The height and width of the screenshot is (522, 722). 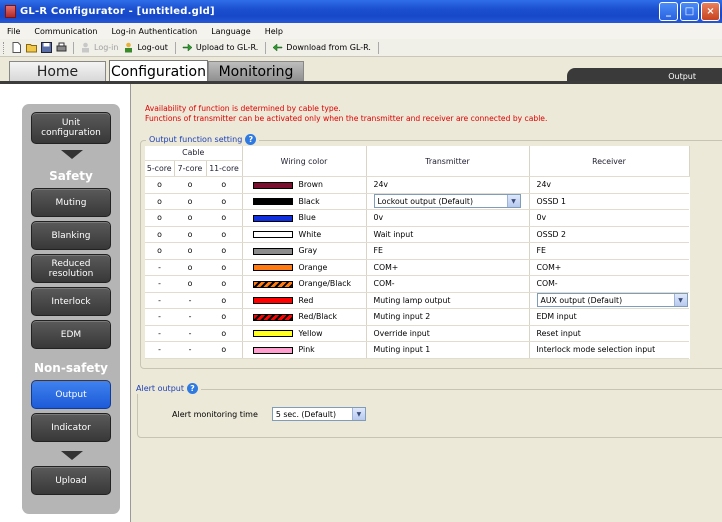 I want to click on nav-section-safety: Safety, so click(x=71, y=176).